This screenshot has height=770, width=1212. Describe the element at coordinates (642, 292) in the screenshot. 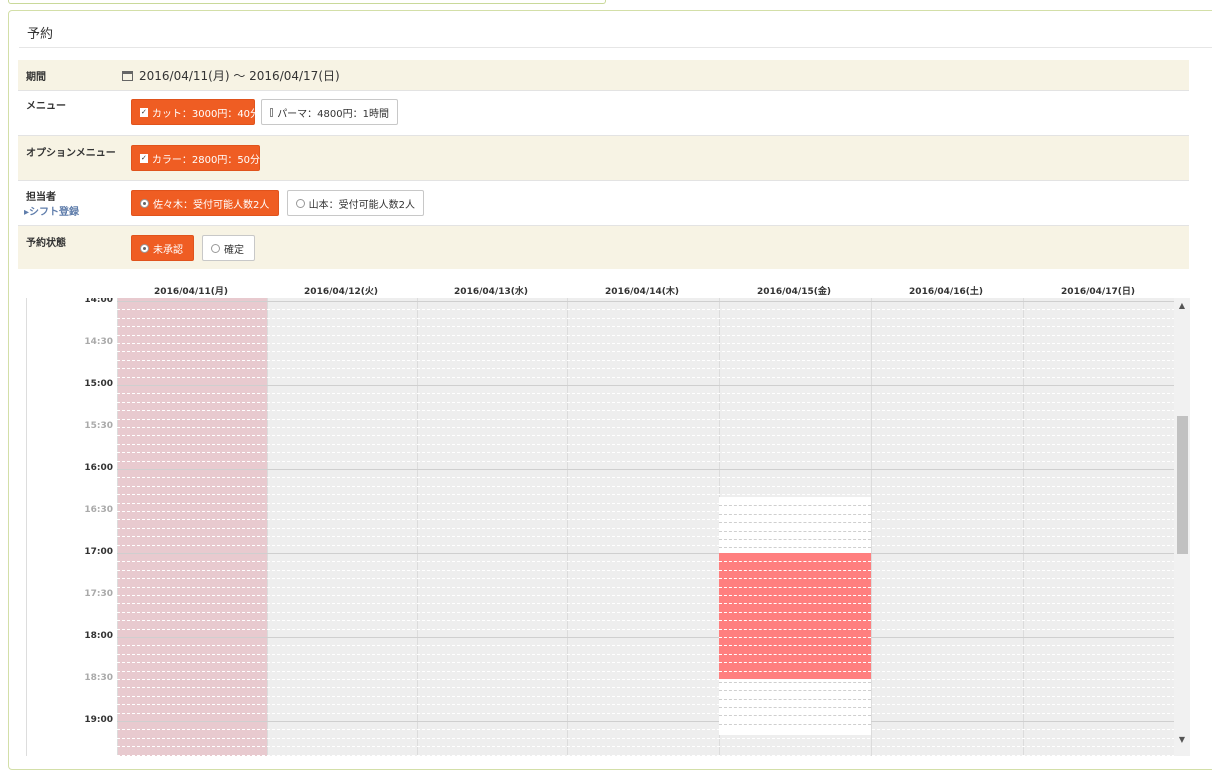

I see `day-header: 2016/04/14(木)` at that location.